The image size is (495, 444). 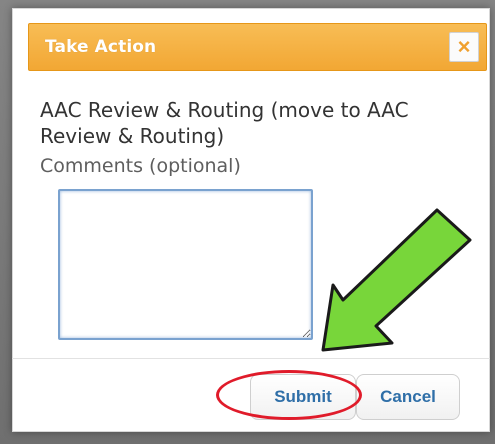 What do you see at coordinates (257, 47) in the screenshot?
I see `dialog-titlebar: Take Action ×` at bounding box center [257, 47].